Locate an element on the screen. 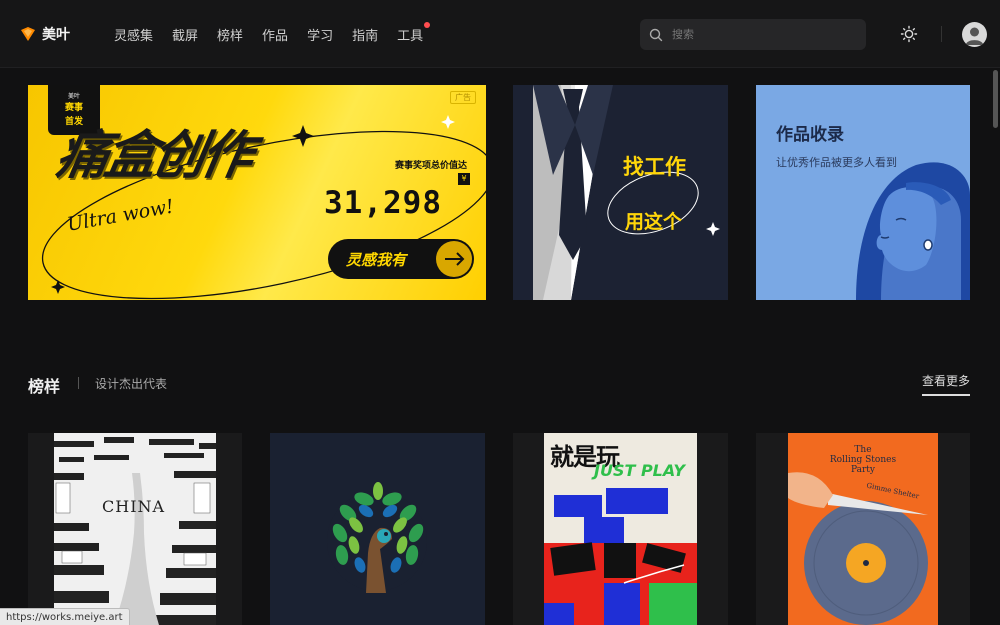 This screenshot has height=625, width=1000. ad-tag: 广告 is located at coordinates (463, 97).